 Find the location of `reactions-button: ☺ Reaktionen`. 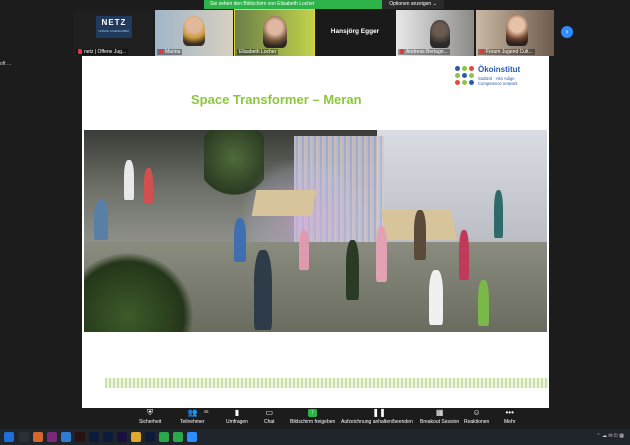

reactions-button: ☺ Reaktionen is located at coordinates (476, 417).